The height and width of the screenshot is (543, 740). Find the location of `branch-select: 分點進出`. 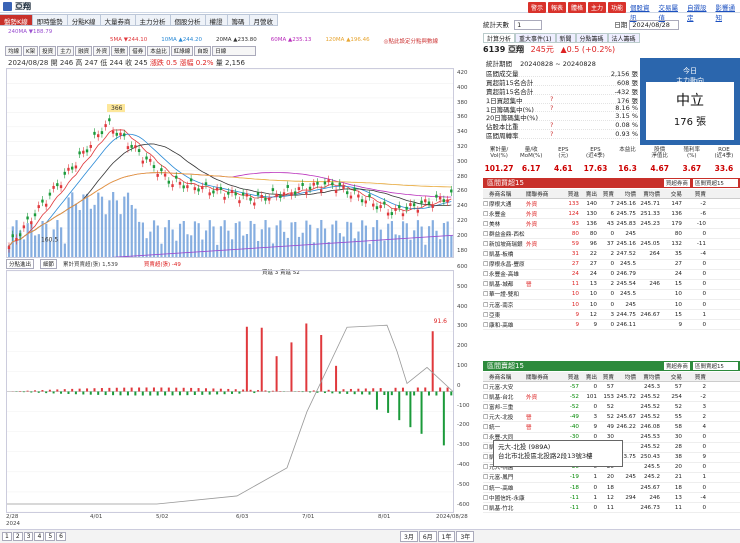

branch-select: 分點進出 is located at coordinates (20, 264).